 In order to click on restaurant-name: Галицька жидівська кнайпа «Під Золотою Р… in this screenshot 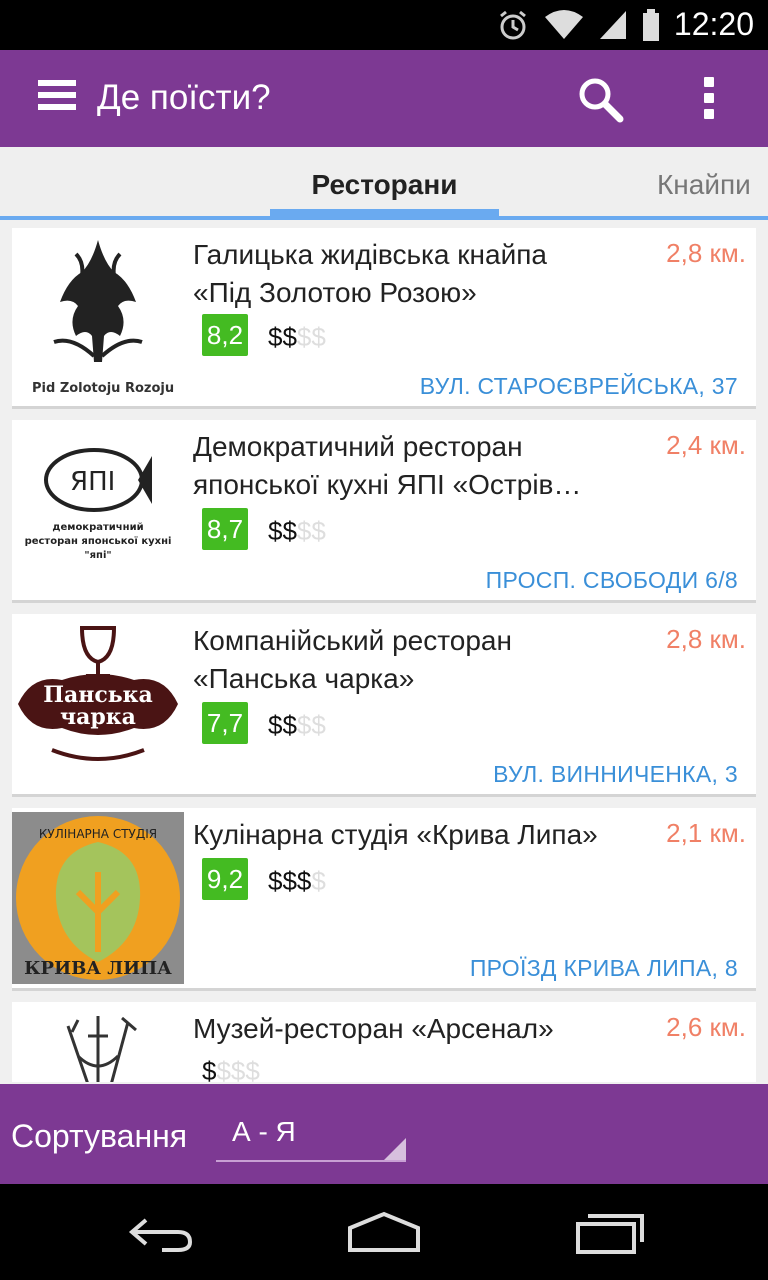, I will do `click(370, 273)`.